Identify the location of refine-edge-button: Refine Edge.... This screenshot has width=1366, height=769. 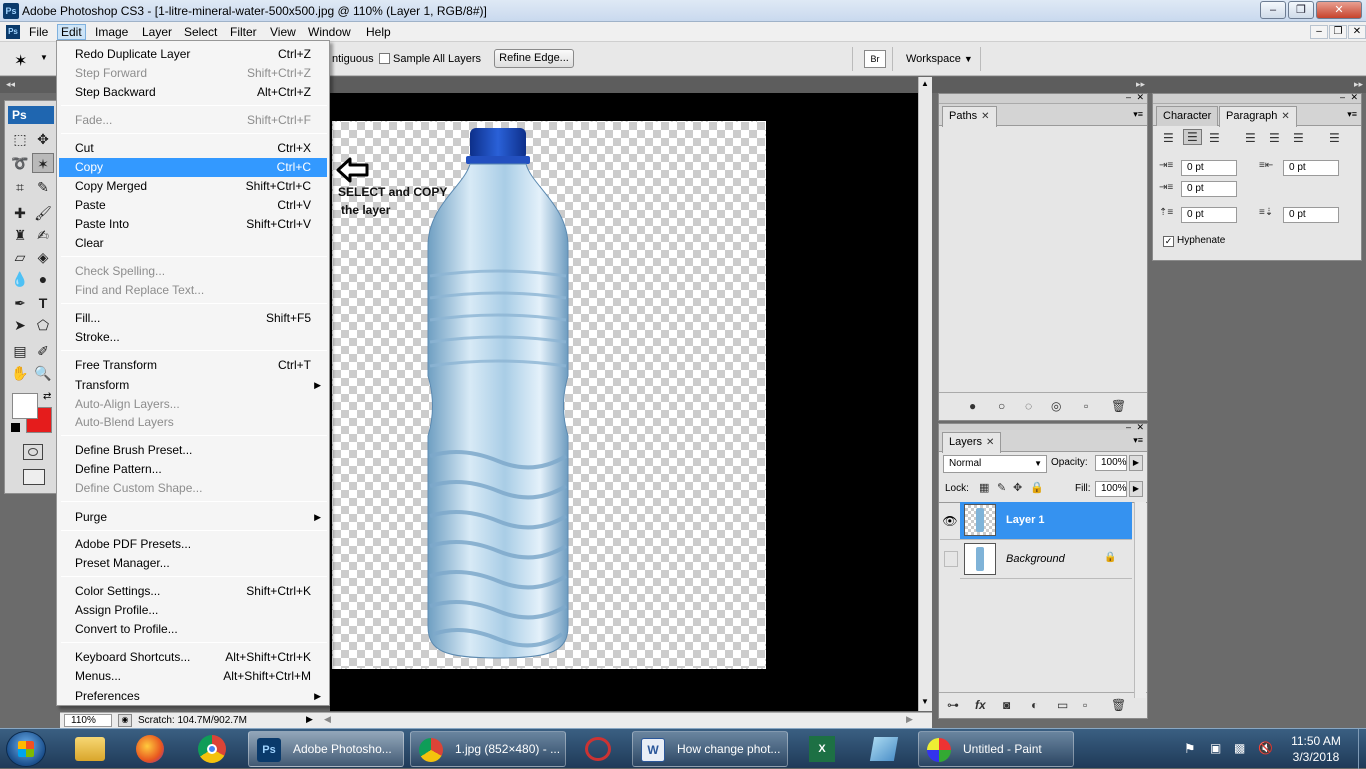
(534, 58).